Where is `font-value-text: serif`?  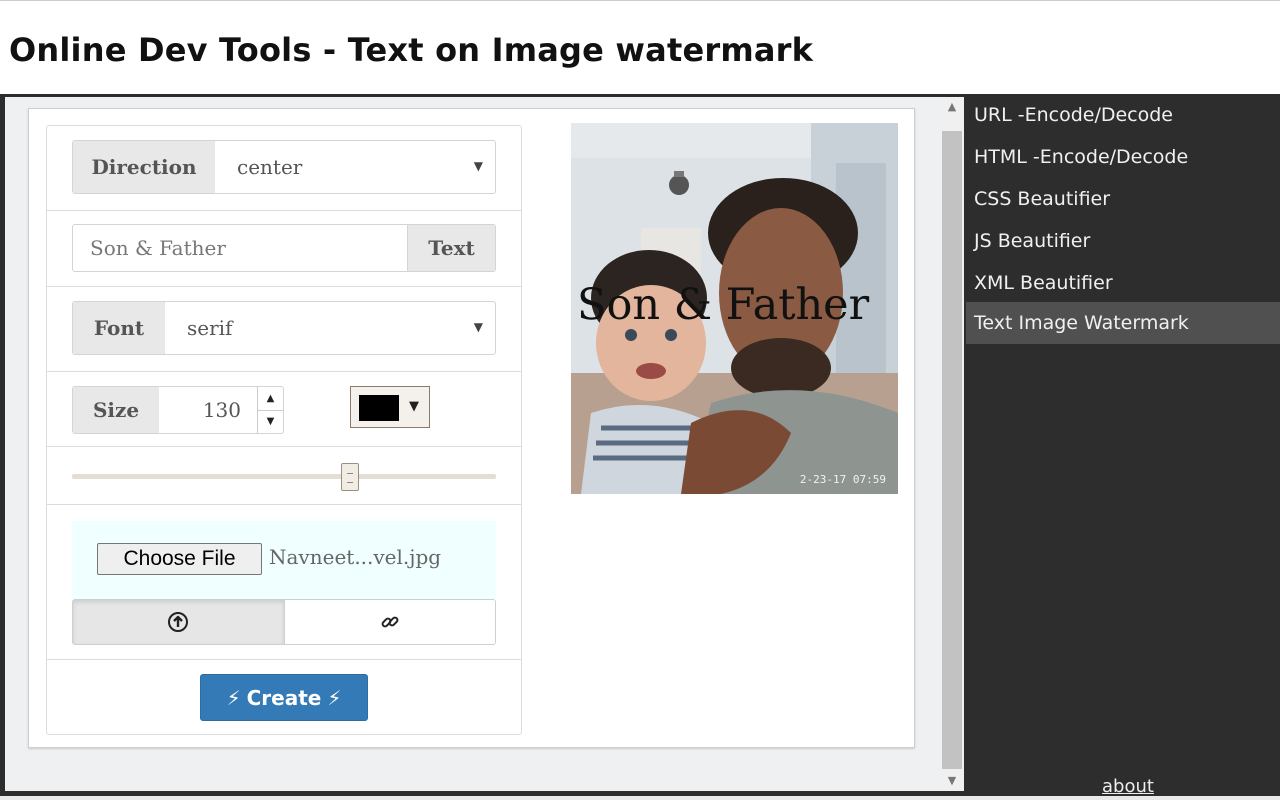 font-value-text: serif is located at coordinates (210, 328).